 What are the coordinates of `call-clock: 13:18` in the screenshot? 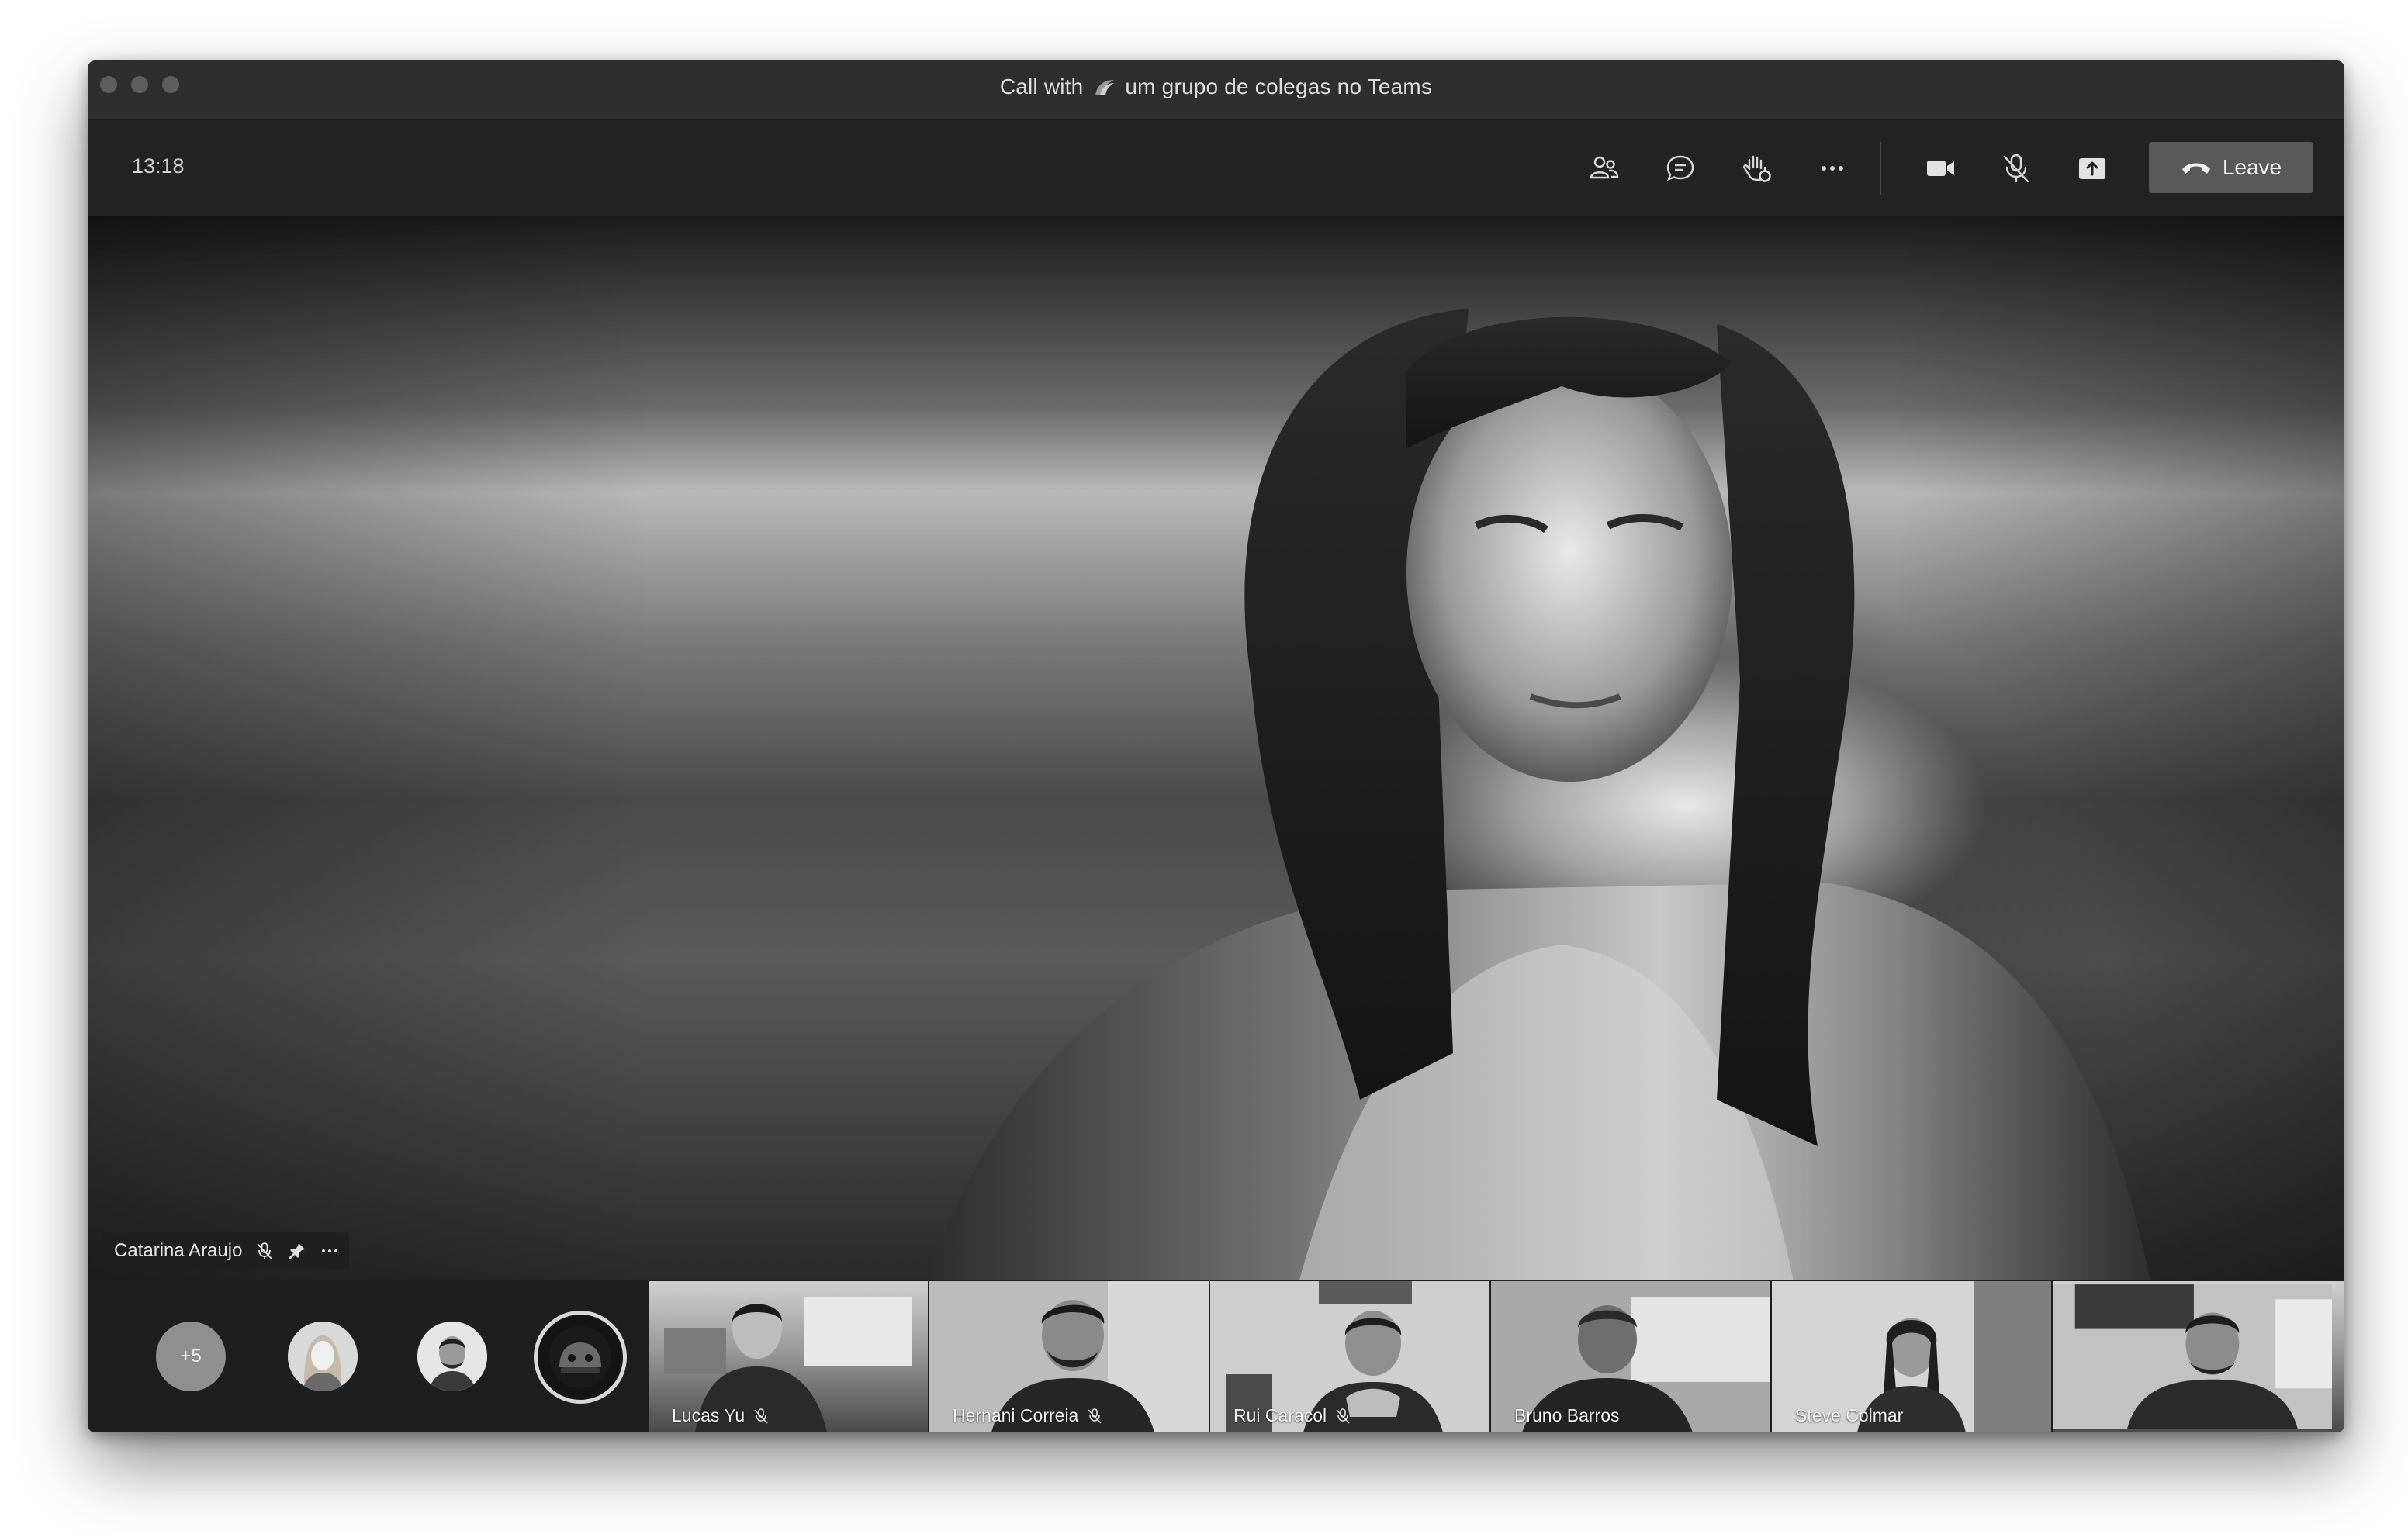 It's located at (159, 166).